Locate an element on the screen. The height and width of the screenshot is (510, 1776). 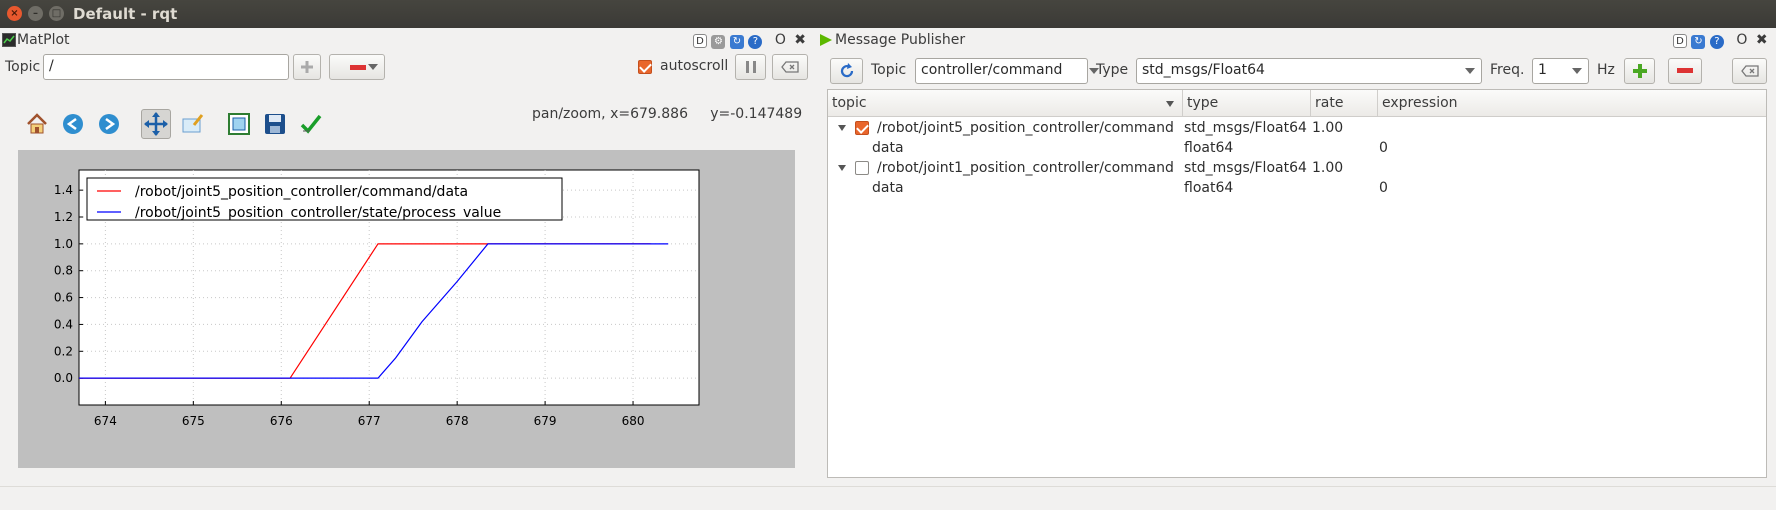
pan-zoom-status: pan/zoom, x=679.886 y=-0.147489 is located at coordinates (667, 114).